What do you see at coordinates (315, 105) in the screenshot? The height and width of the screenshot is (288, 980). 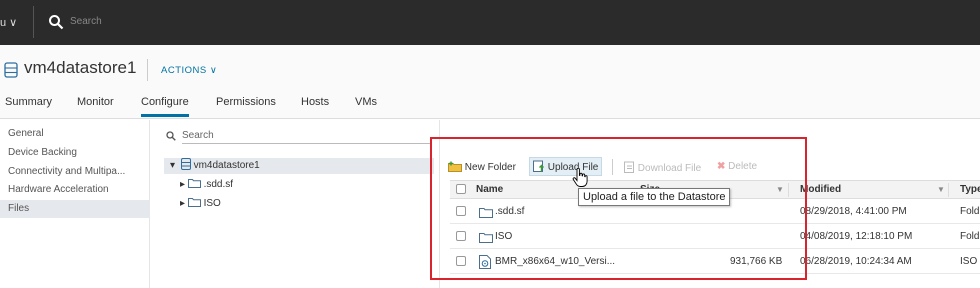 I see `tab-hosts: Hosts` at bounding box center [315, 105].